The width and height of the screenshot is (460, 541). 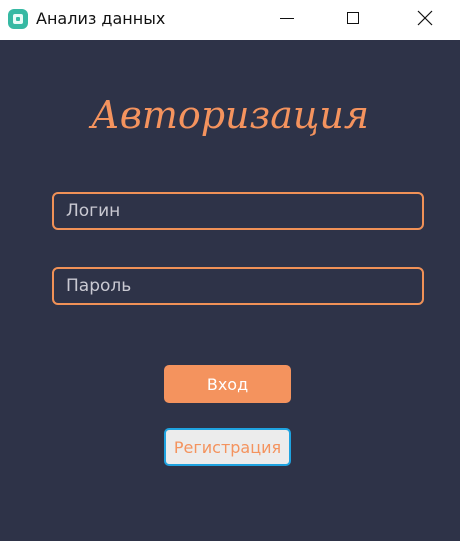 What do you see at coordinates (238, 286) in the screenshot?
I see `password-input` at bounding box center [238, 286].